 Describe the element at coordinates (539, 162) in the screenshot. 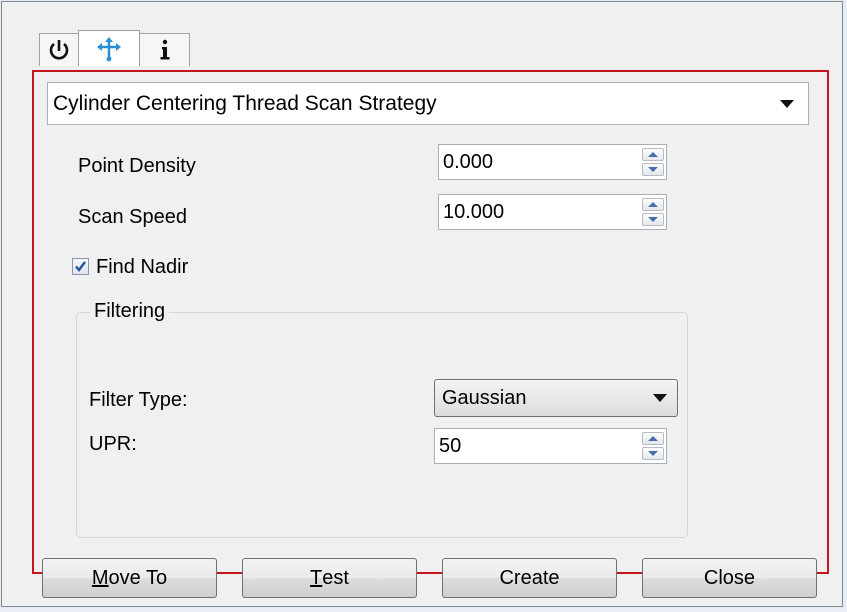

I see `point-density-input` at that location.